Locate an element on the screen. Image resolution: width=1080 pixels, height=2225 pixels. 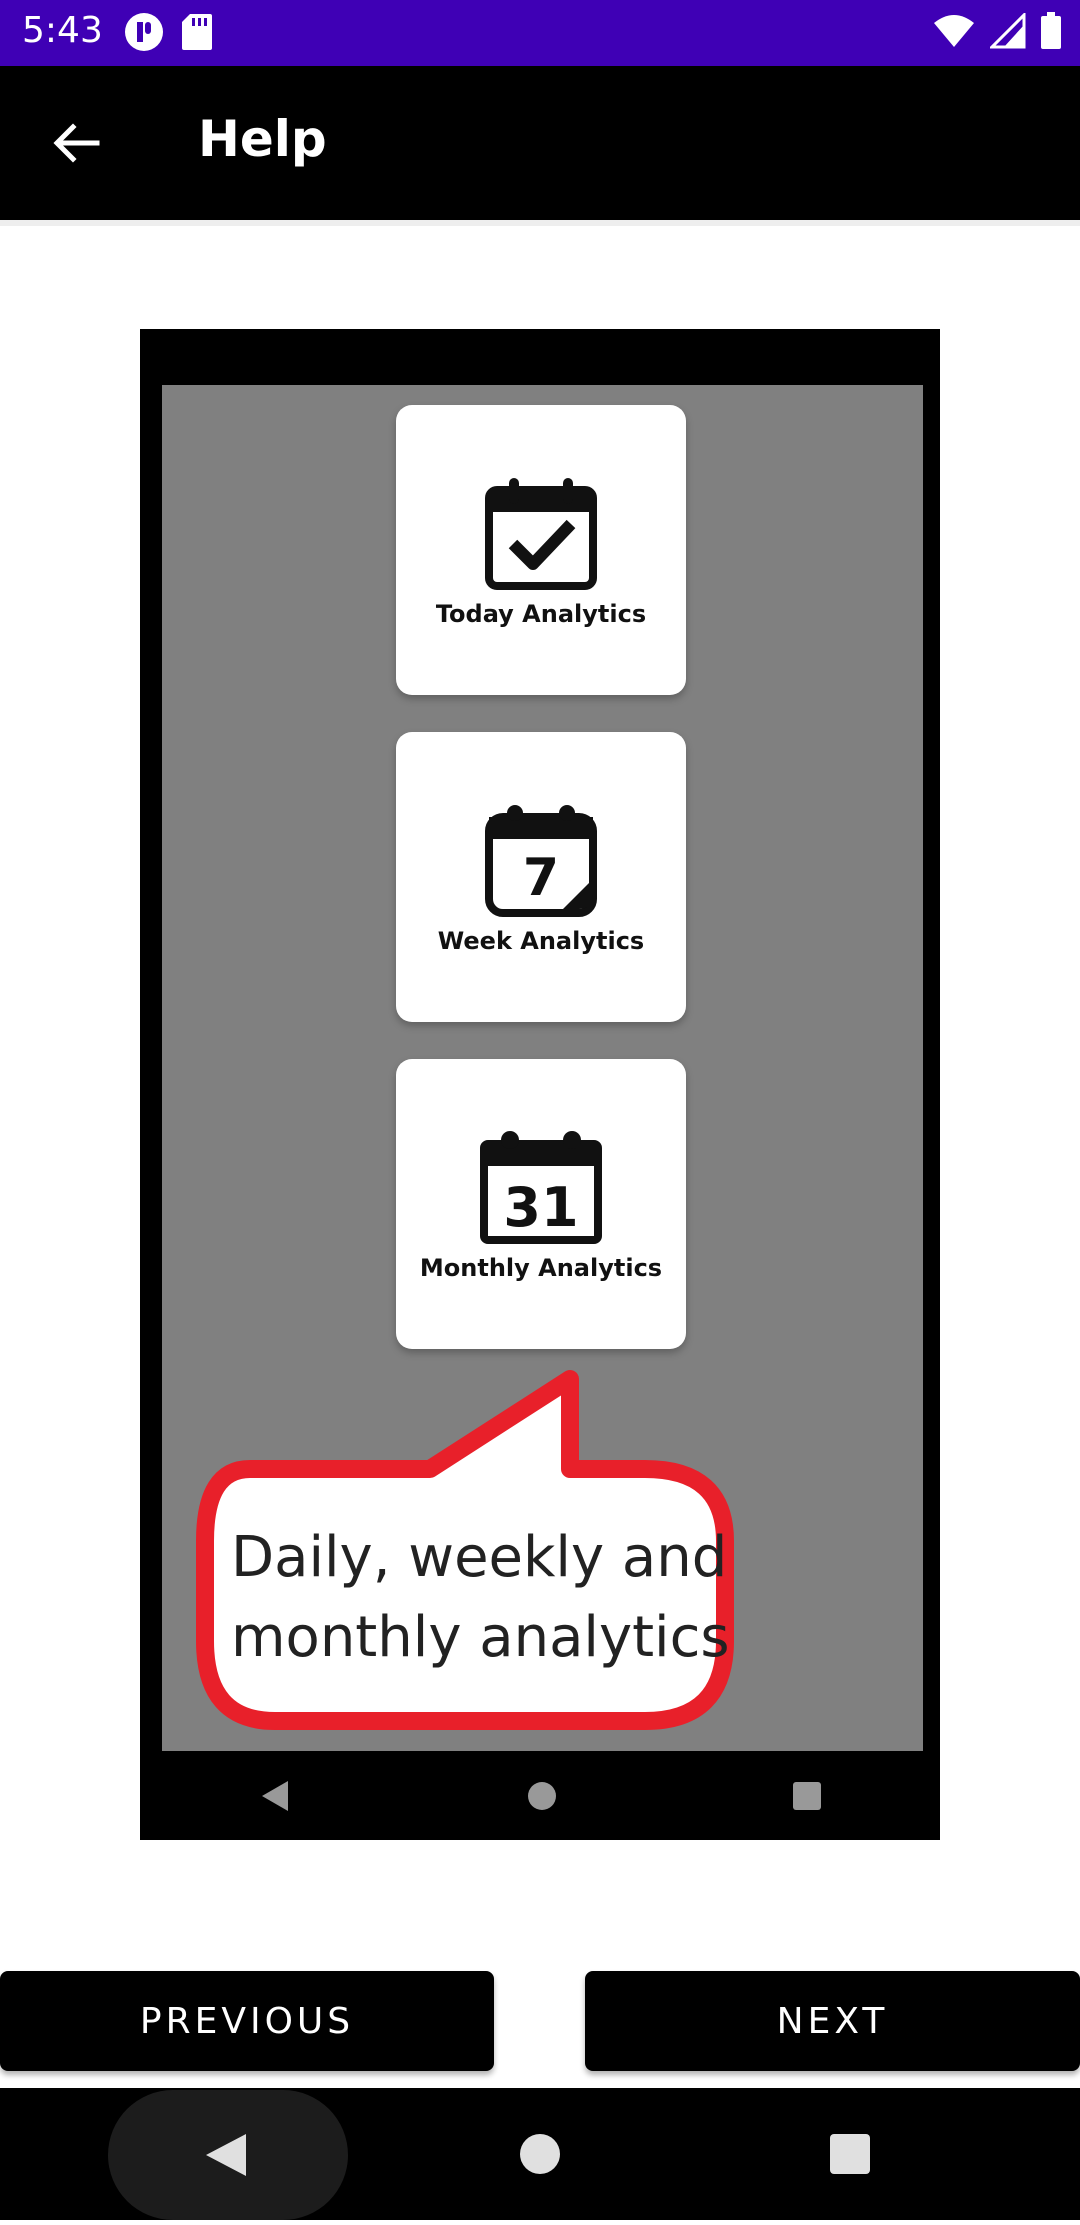
next-button: NEXT is located at coordinates (832, 2021).